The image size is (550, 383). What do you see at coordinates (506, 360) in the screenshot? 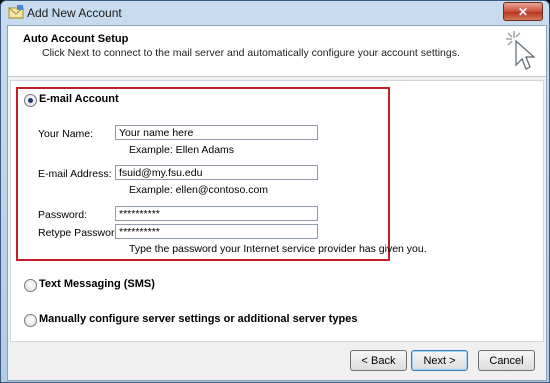
I see `cancel-button: Cancel` at bounding box center [506, 360].